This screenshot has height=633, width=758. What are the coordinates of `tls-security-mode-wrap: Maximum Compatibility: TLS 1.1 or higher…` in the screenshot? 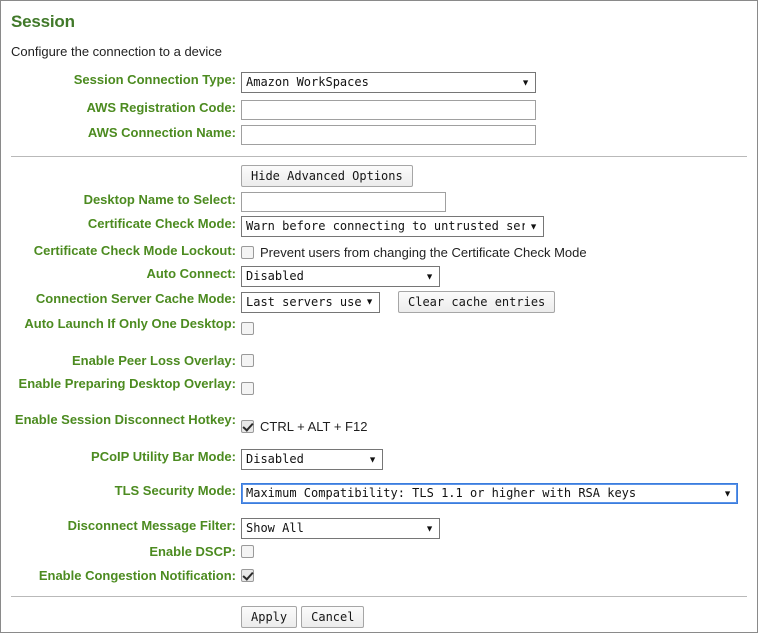 It's located at (489, 493).